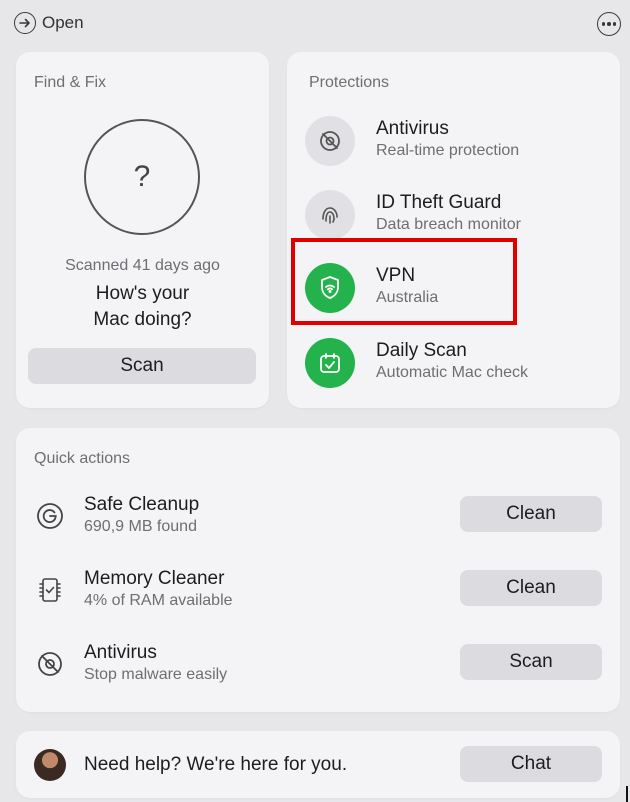  Describe the element at coordinates (627, 794) in the screenshot. I see `text-cursor` at that location.